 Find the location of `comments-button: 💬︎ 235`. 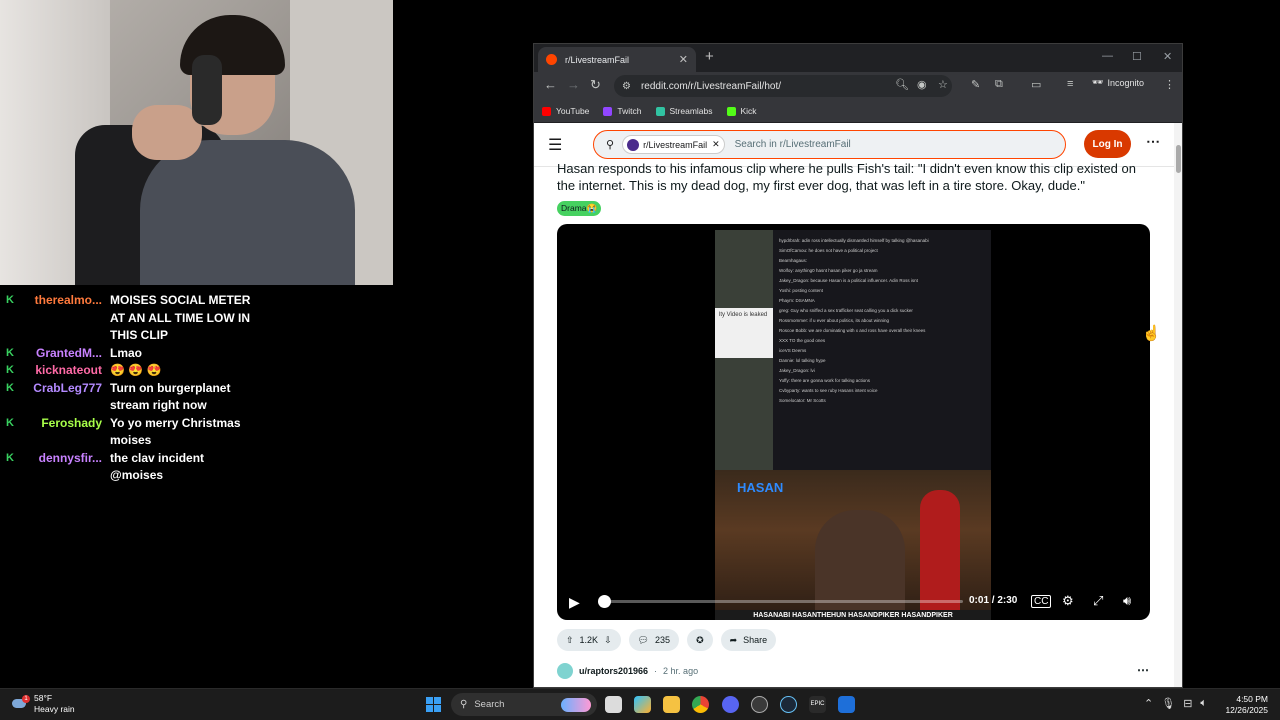

comments-button: 💬︎ 235 is located at coordinates (654, 640).